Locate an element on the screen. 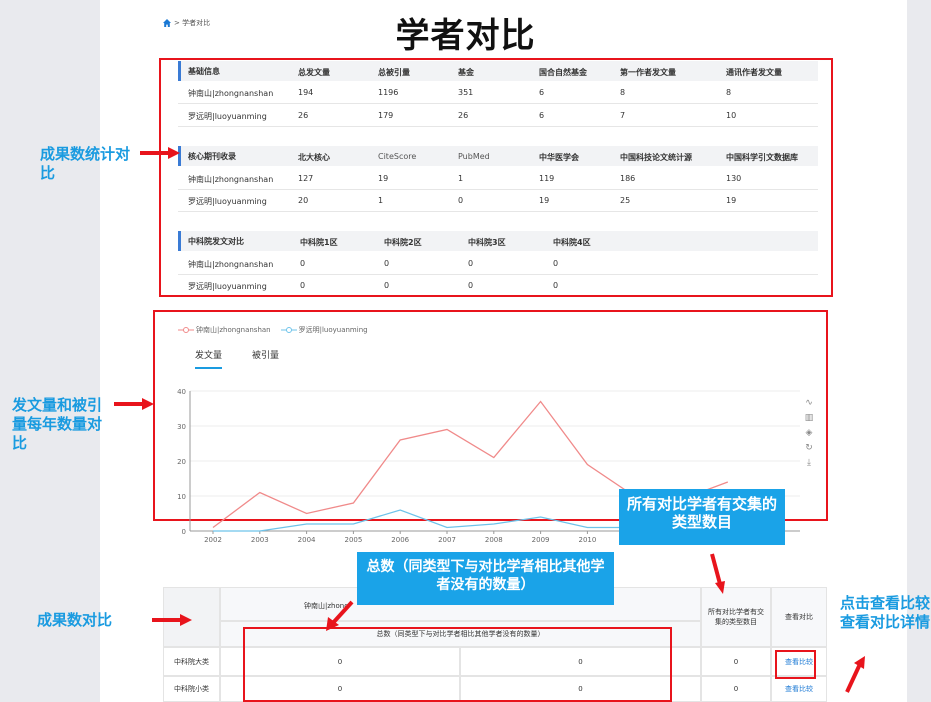  refresh-icon: ↻ is located at coordinates (809, 448).